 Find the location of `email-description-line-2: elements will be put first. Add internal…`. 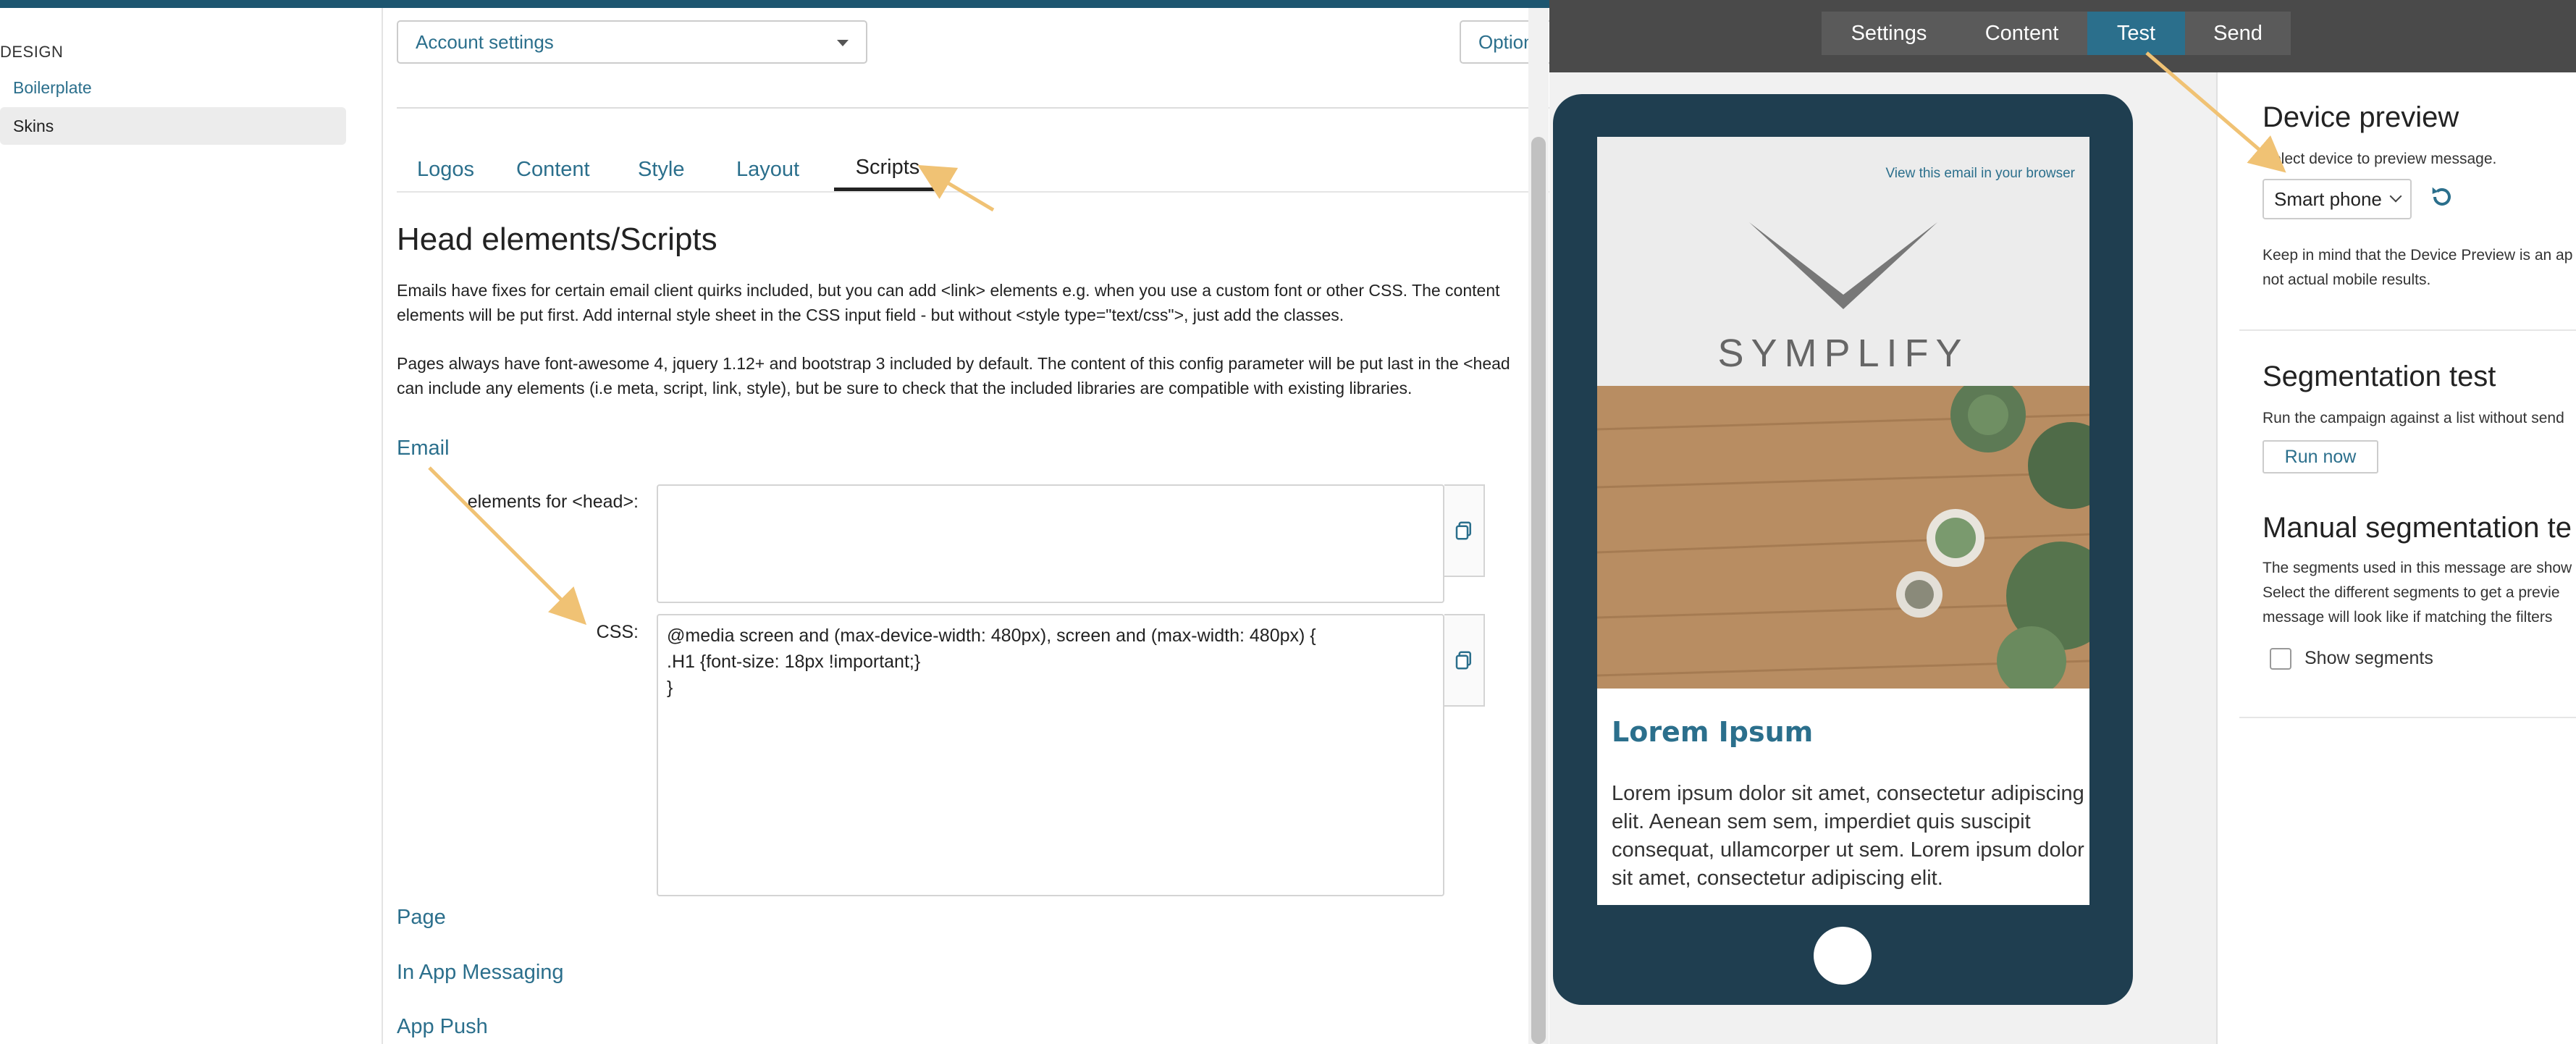

email-description-line-2: elements will be put first. Add internal… is located at coordinates (870, 315).